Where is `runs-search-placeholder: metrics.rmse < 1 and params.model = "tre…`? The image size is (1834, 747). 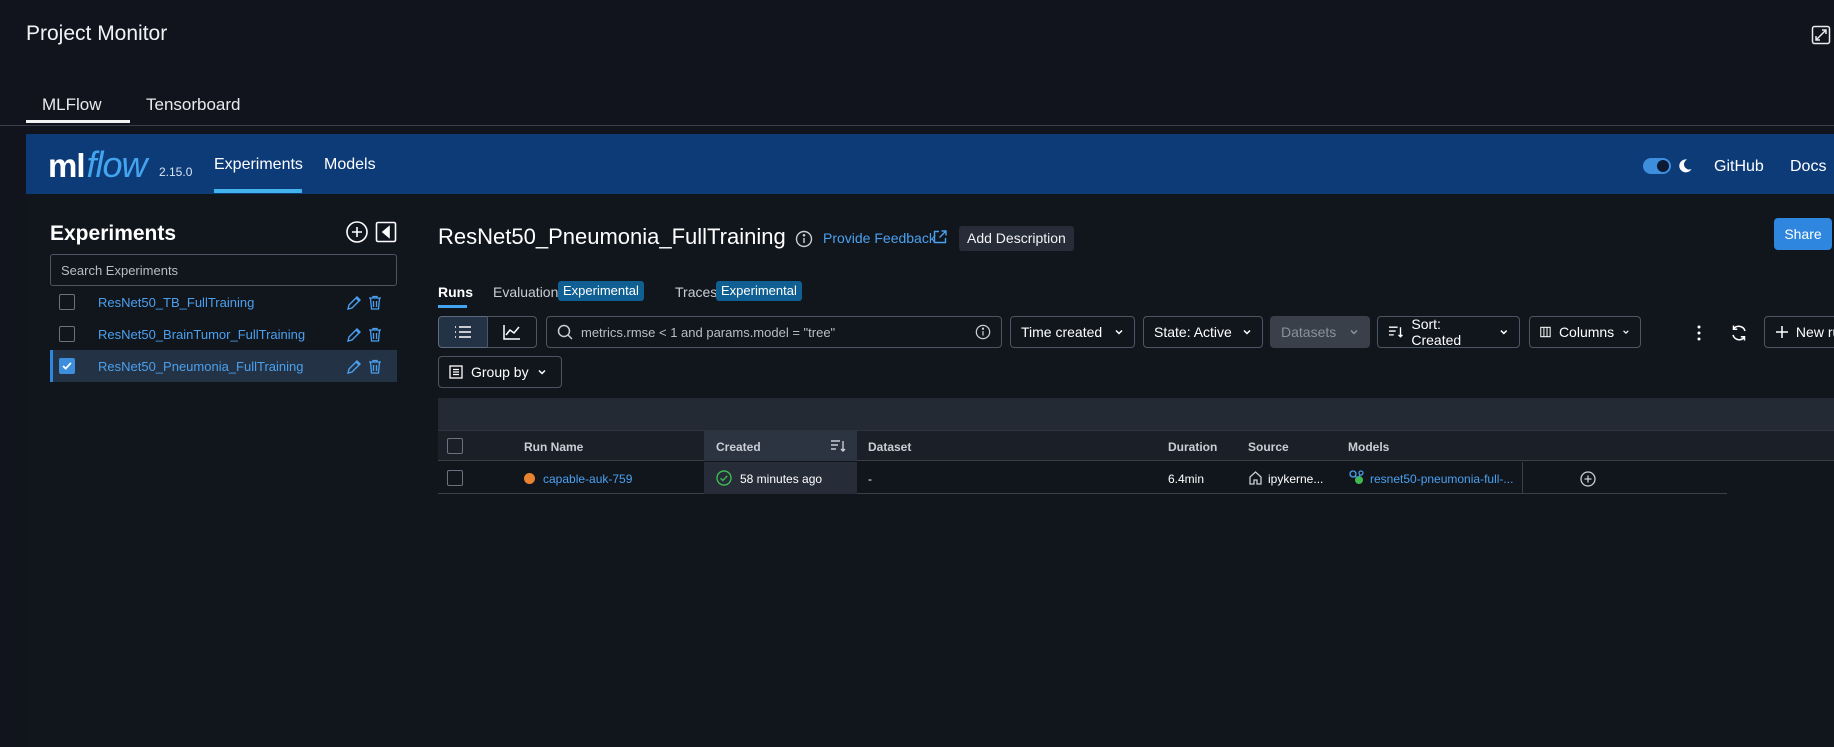
runs-search-placeholder: metrics.rmse < 1 and params.model = "tre… is located at coordinates (708, 332).